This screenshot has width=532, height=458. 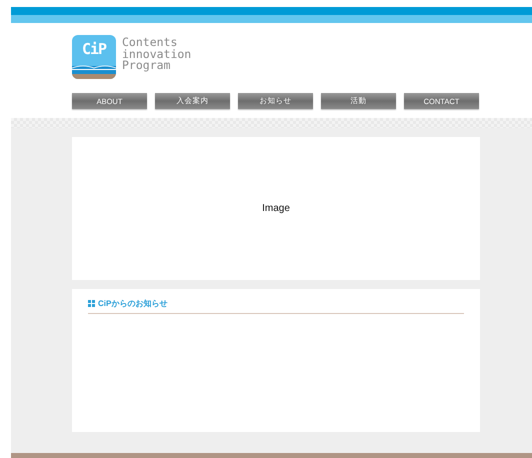 What do you see at coordinates (94, 71) in the screenshot?
I see `bridge-icon` at bounding box center [94, 71].